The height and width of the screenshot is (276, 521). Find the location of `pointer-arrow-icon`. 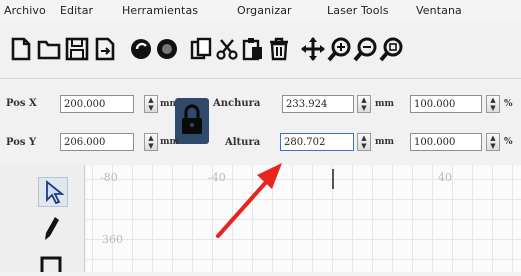

pointer-arrow-icon is located at coordinates (55, 192).